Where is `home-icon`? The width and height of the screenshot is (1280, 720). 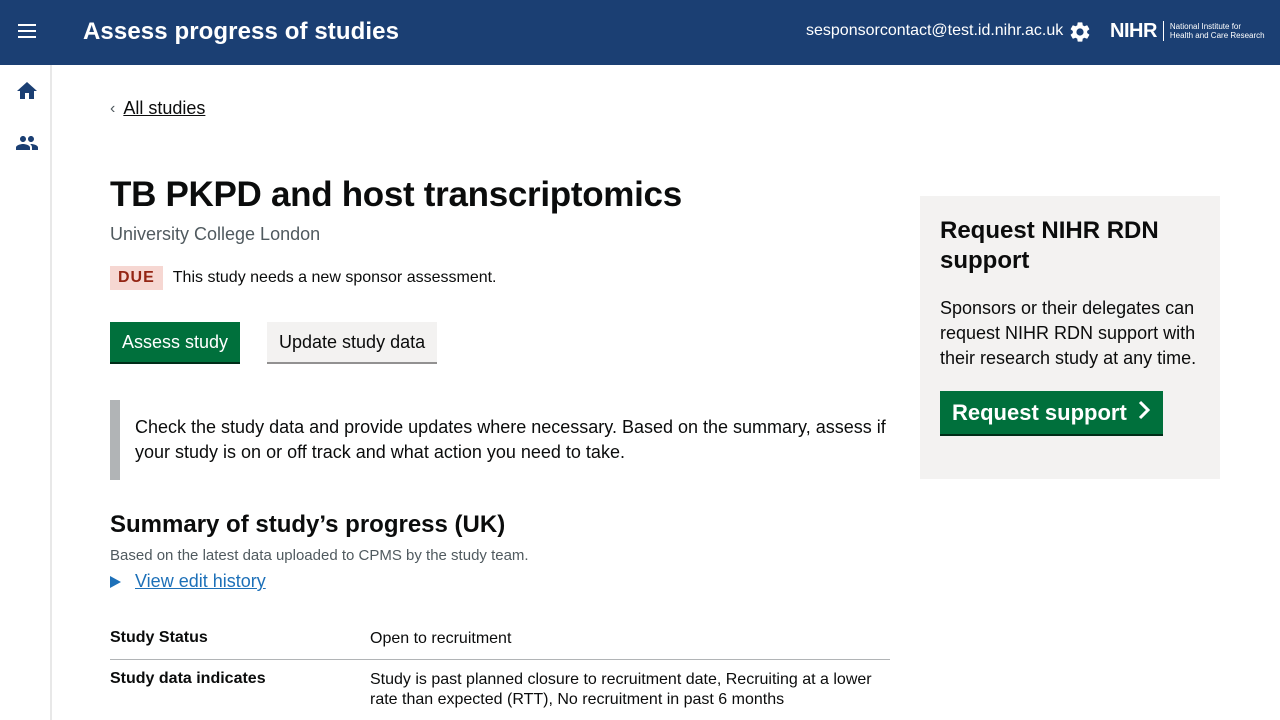 home-icon is located at coordinates (27, 91).